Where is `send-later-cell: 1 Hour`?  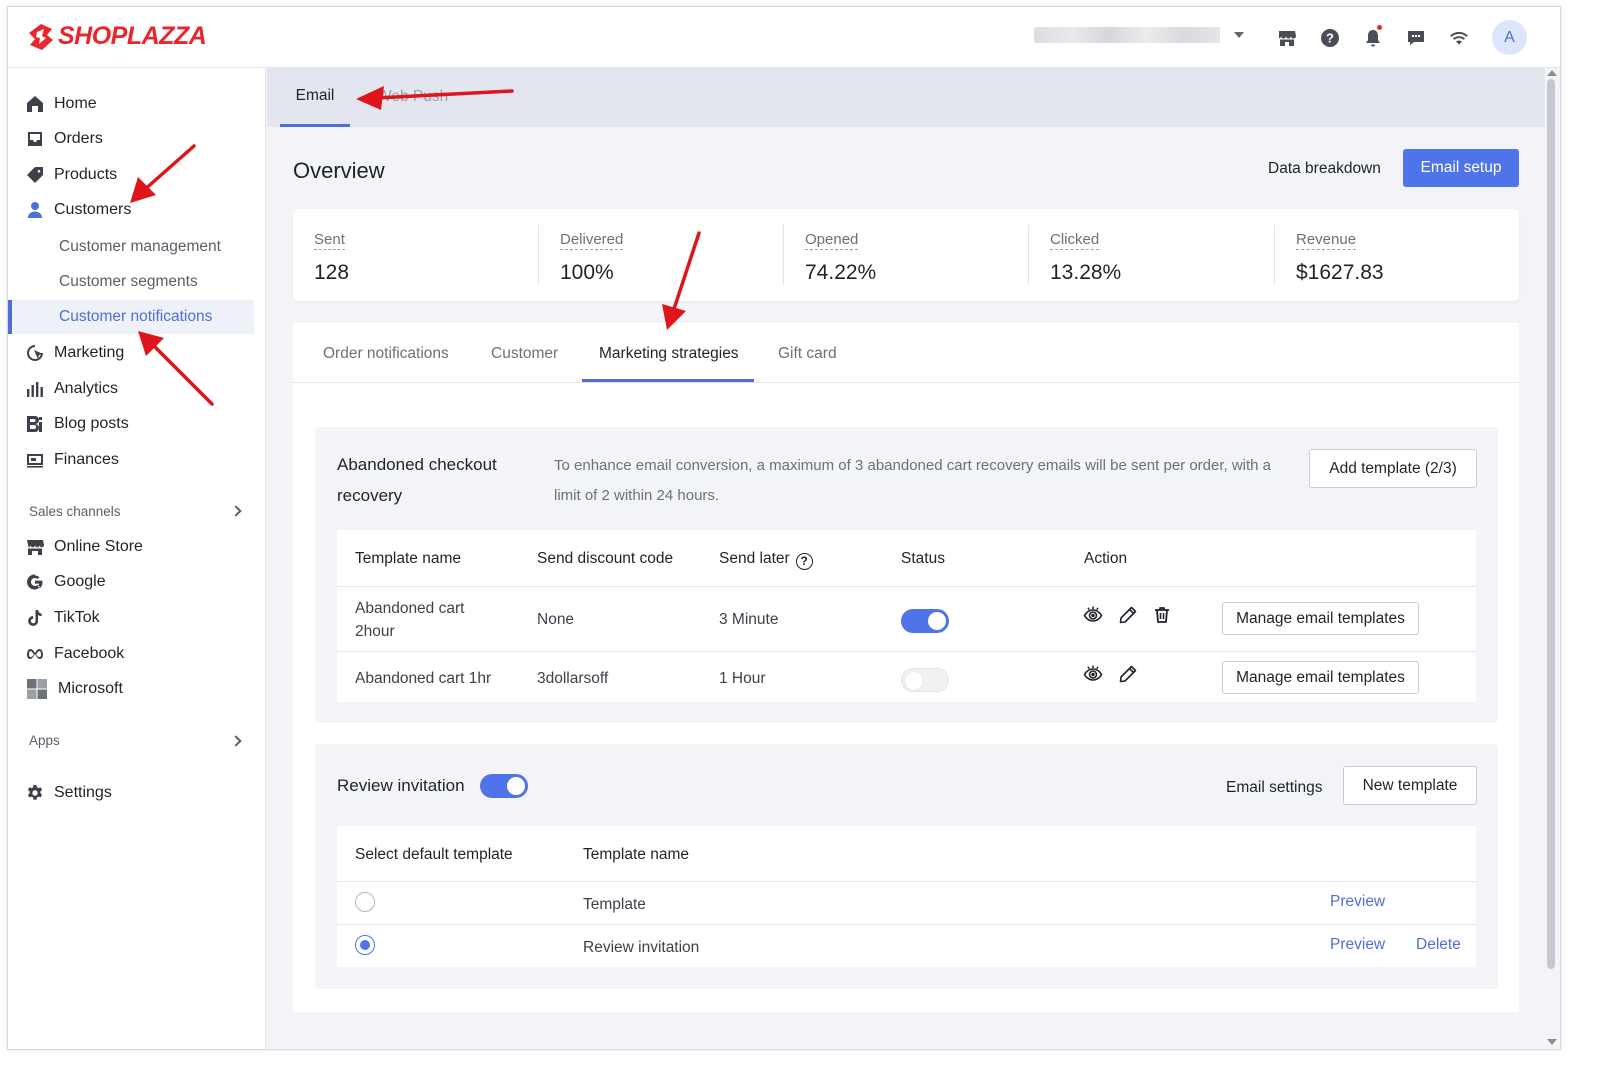 send-later-cell: 1 Hour is located at coordinates (742, 678).